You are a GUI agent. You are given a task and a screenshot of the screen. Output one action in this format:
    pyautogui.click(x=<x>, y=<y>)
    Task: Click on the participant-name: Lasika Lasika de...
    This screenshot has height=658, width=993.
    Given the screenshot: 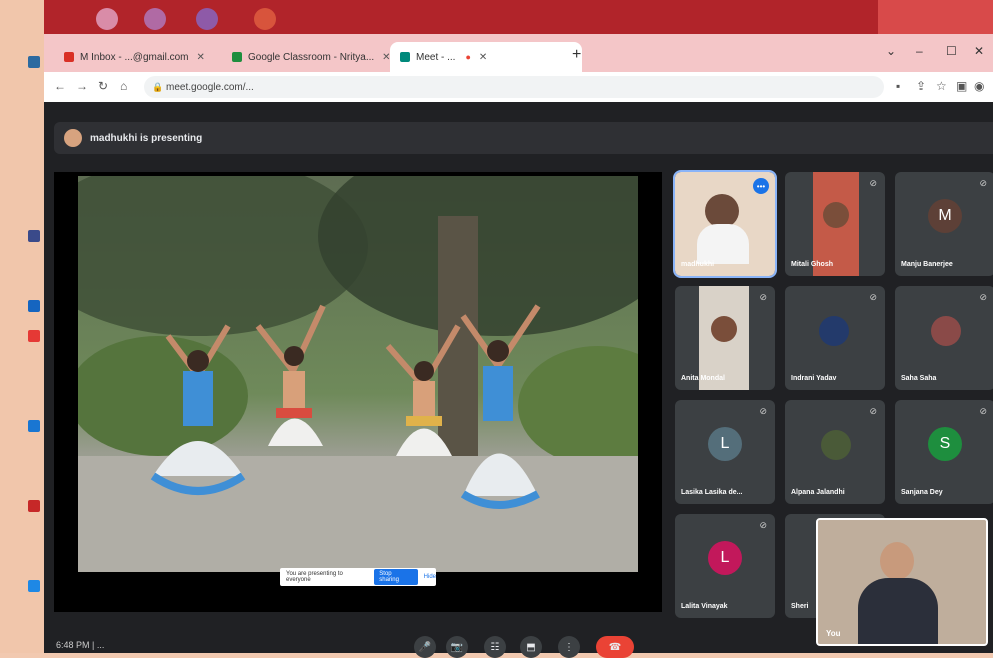 What is the action you would take?
    pyautogui.click(x=712, y=492)
    